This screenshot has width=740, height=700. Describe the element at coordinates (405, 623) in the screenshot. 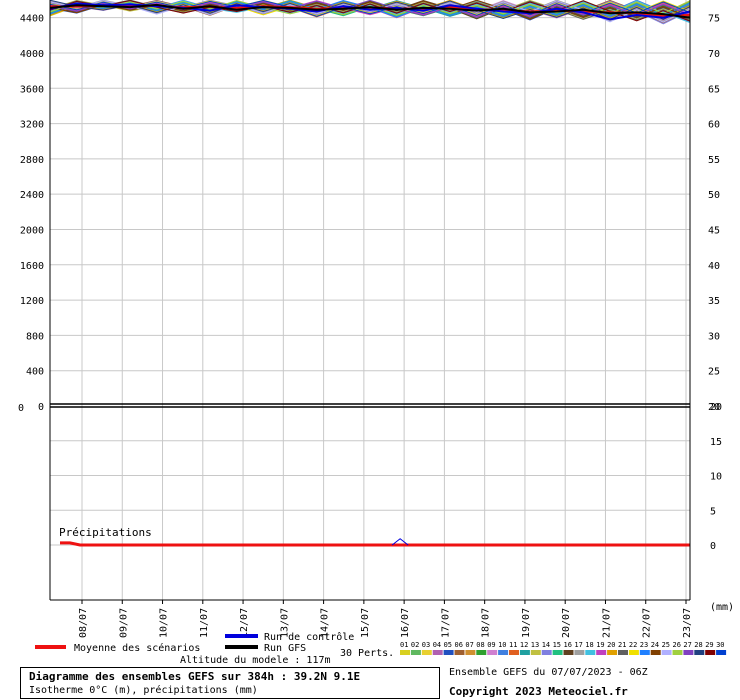

I see `x-tick-label: 16/07` at that location.